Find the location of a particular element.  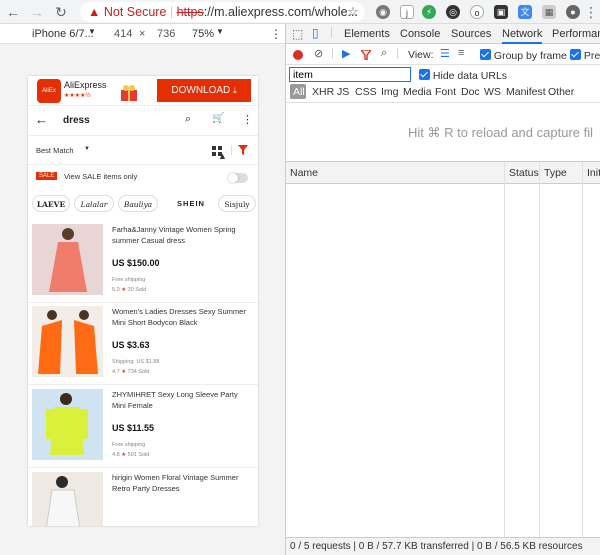

group-by-frame-checkbox is located at coordinates (485, 54).